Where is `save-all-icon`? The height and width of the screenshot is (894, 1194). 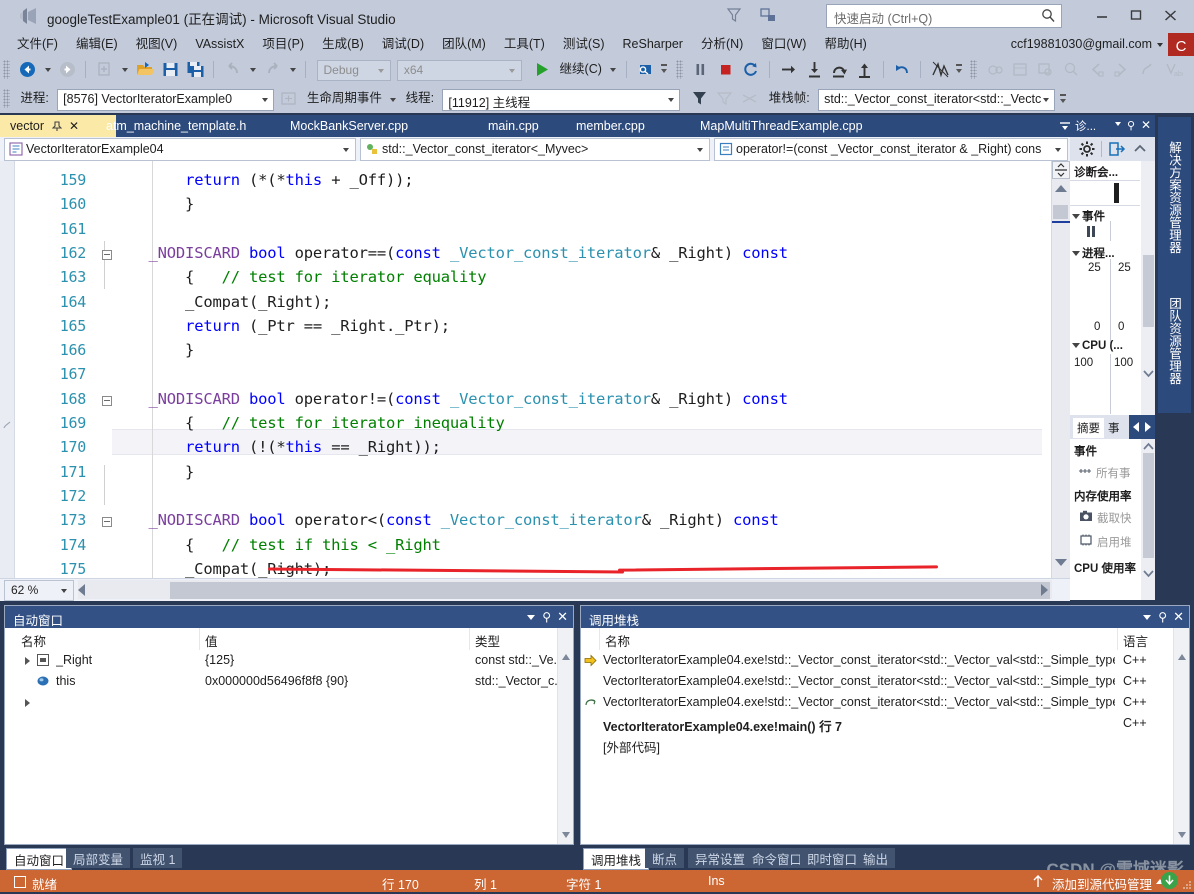
save-all-icon is located at coordinates (195, 69).